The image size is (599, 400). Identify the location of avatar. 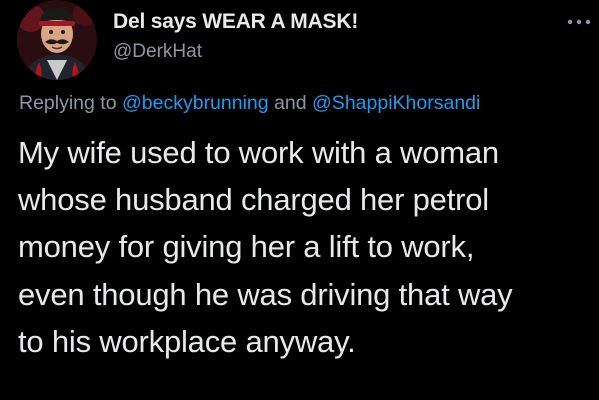
(57, 40).